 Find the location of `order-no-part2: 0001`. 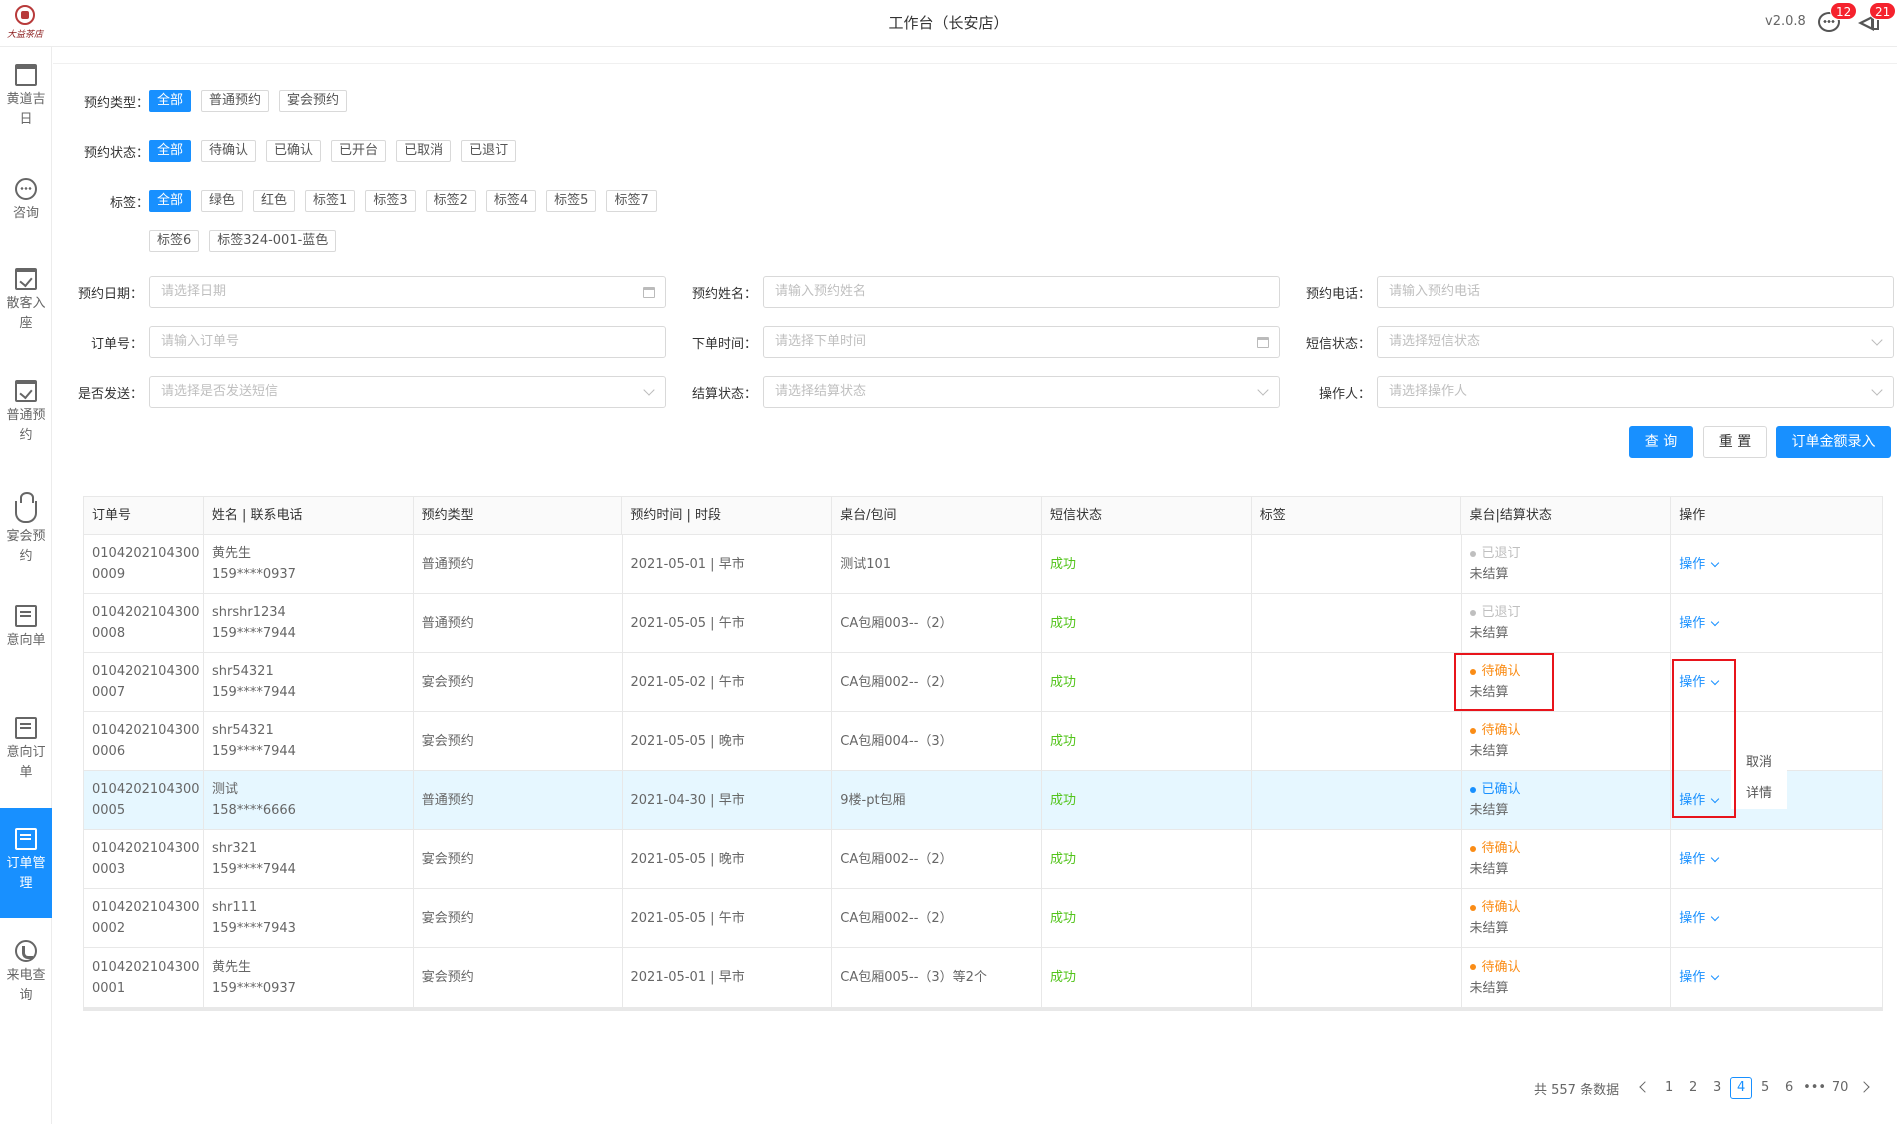

order-no-part2: 0001 is located at coordinates (109, 988).